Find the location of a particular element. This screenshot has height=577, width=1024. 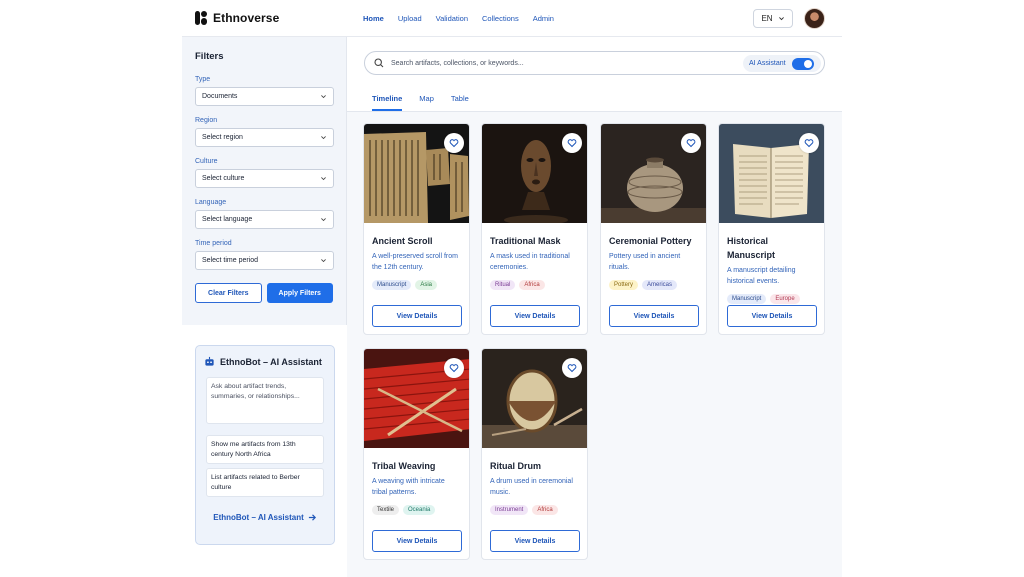

ethnobot-open-link: EthnoBot – AI Assistant is located at coordinates (265, 517).